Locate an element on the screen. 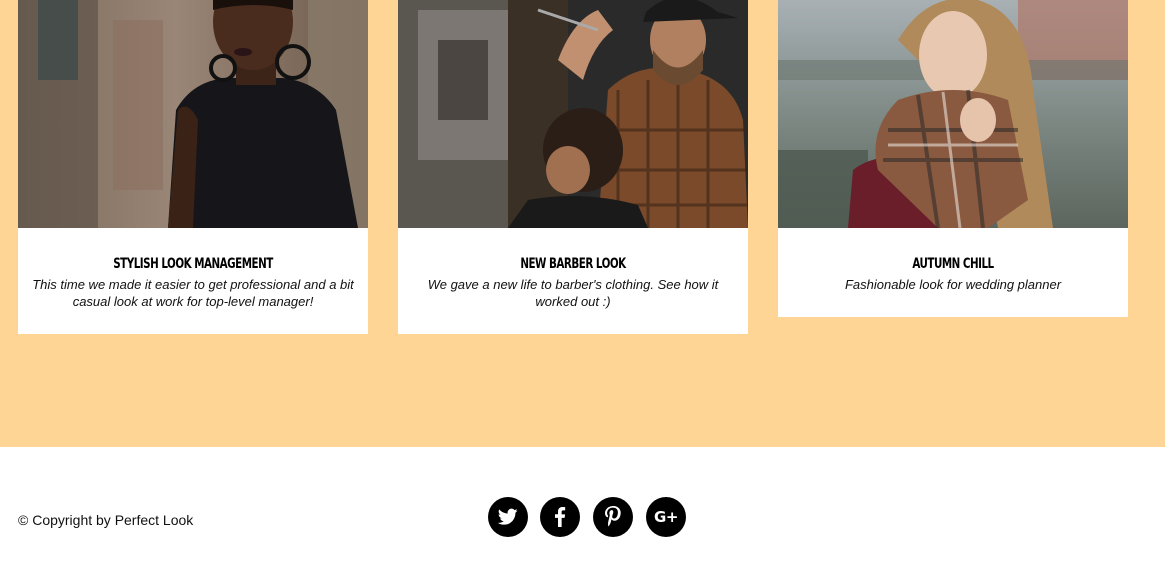 This screenshot has height=585, width=1165. twitter-icon is located at coordinates (508, 517).